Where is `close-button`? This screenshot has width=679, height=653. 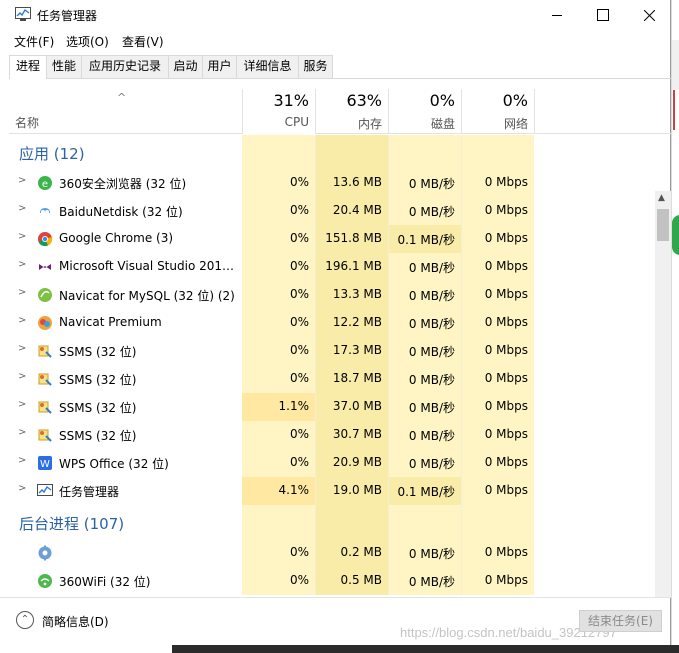
close-button is located at coordinates (649, 15).